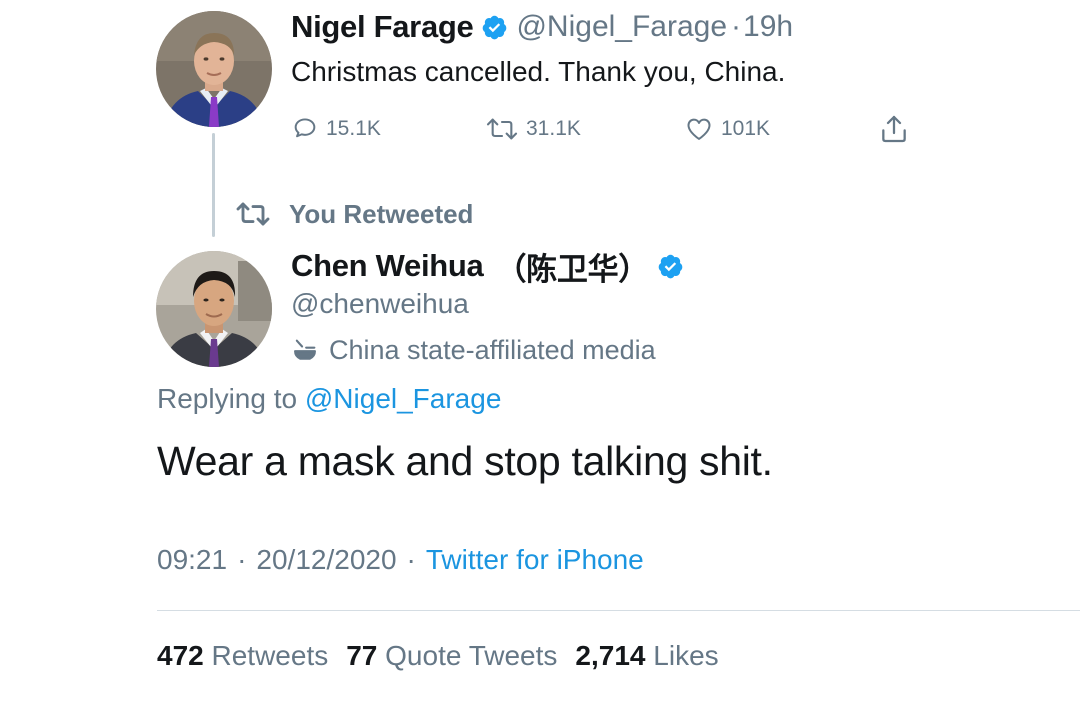 This screenshot has width=1080, height=701. I want to click on tweet-meta: 09:21 · 20/12/2020 · Twitter for iPhone, so click(400, 560).